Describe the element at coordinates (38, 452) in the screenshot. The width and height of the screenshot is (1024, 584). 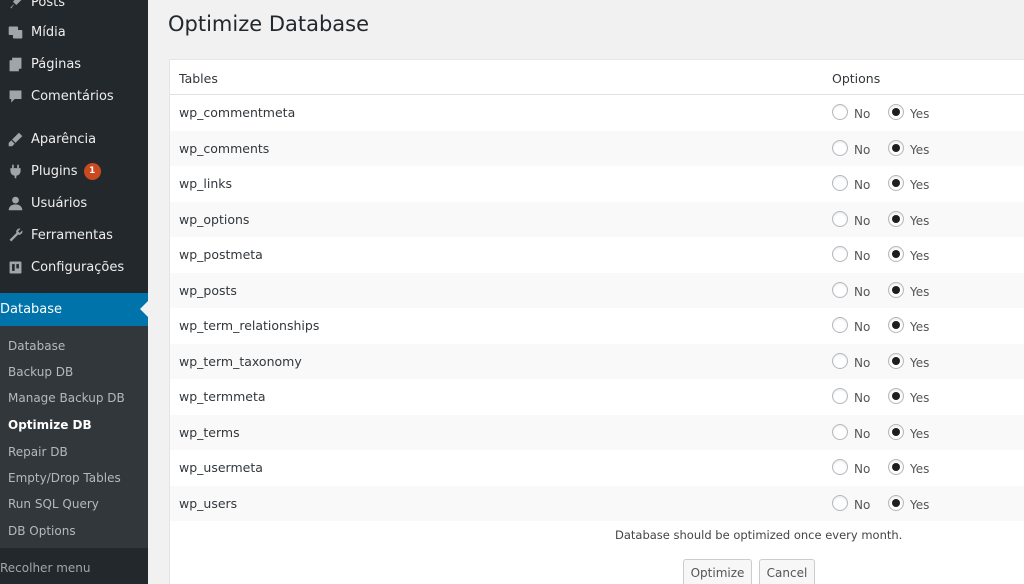
I see `submenu-item-repair-db: Repair DB` at that location.